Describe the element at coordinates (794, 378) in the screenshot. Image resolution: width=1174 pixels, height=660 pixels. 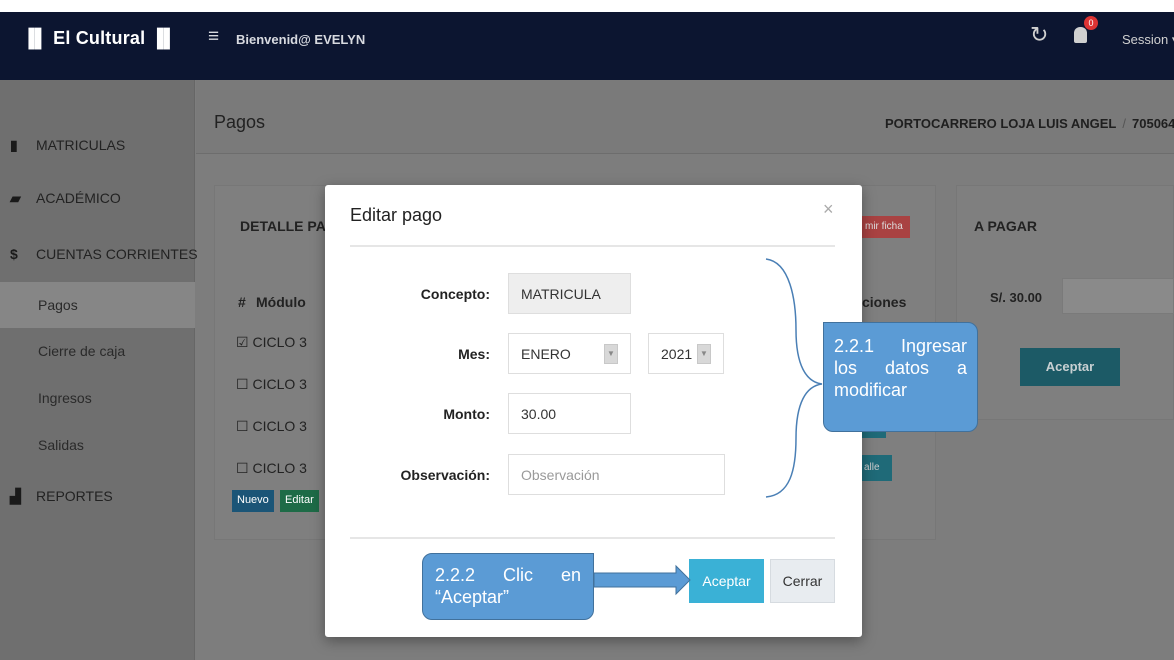
I see `annotation-brace` at that location.